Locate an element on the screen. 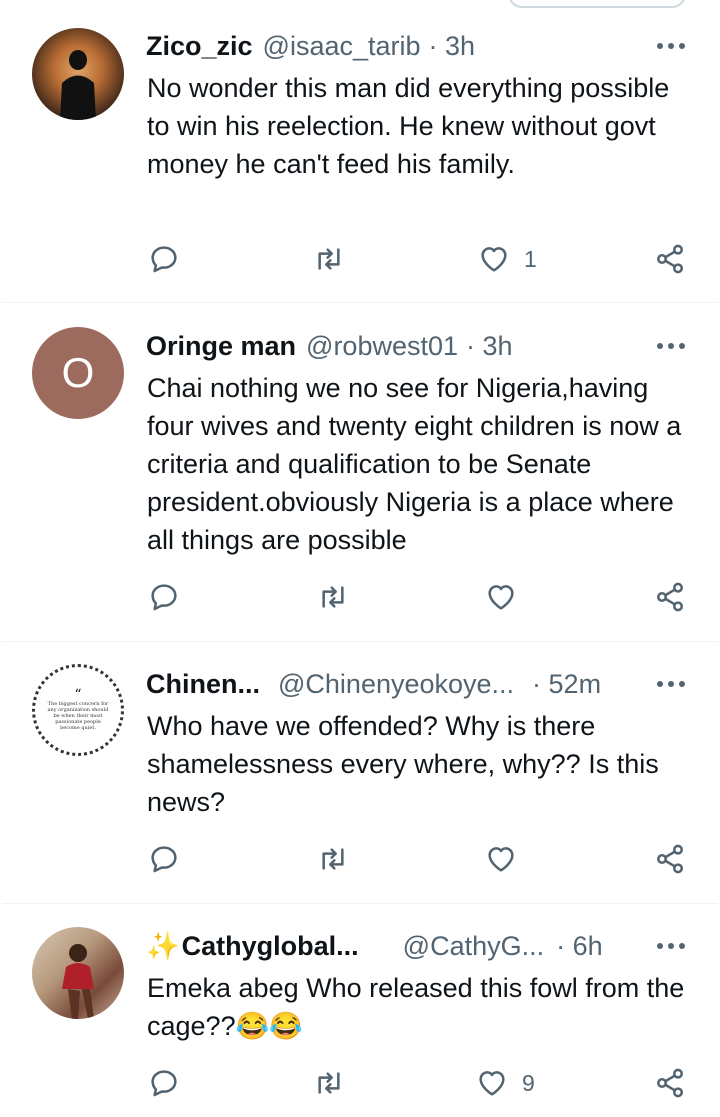 Image resolution: width=720 pixels, height=1117 pixels. like-count: 1 is located at coordinates (530, 258).